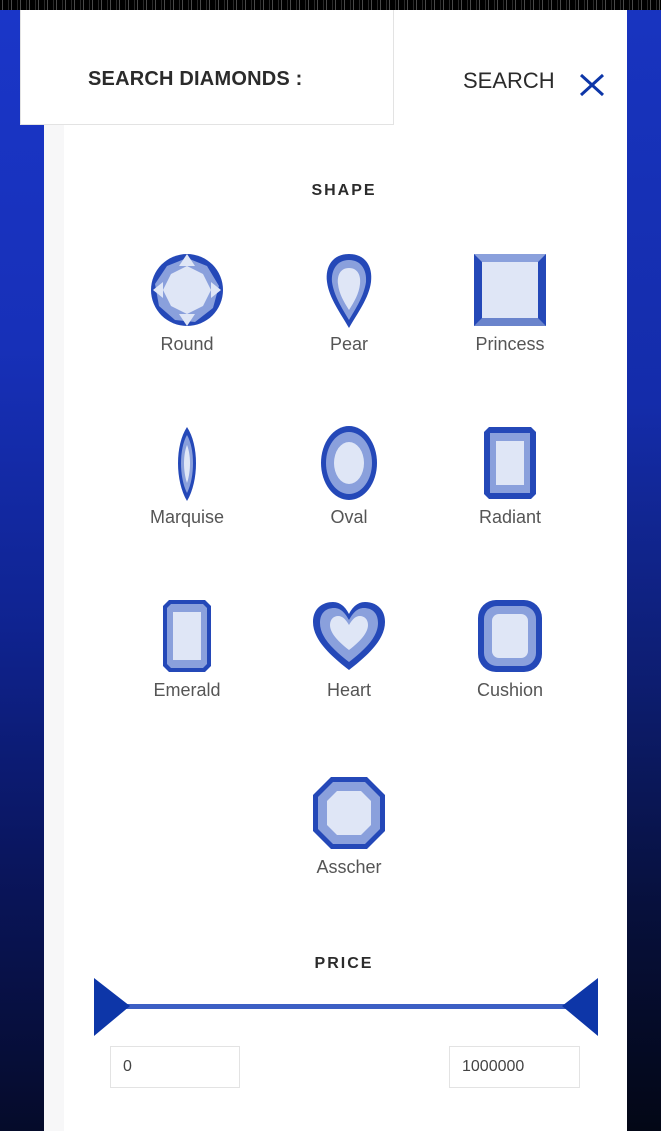  Describe the element at coordinates (510, 290) in the screenshot. I see `princess-diamond-icon` at that location.